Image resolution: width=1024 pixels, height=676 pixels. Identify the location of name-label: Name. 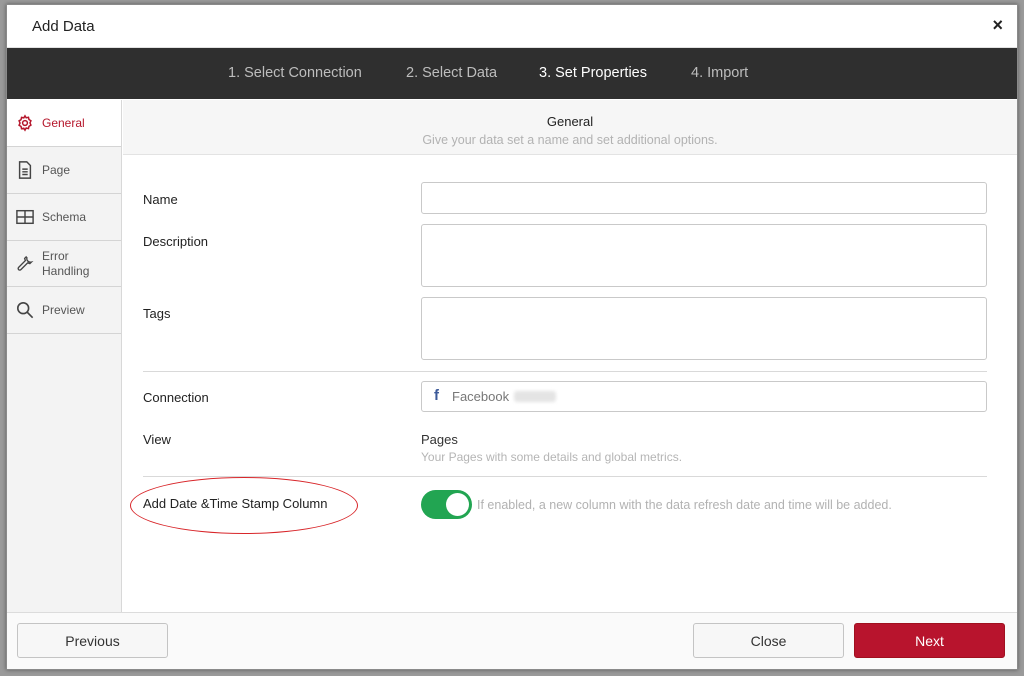
(160, 199).